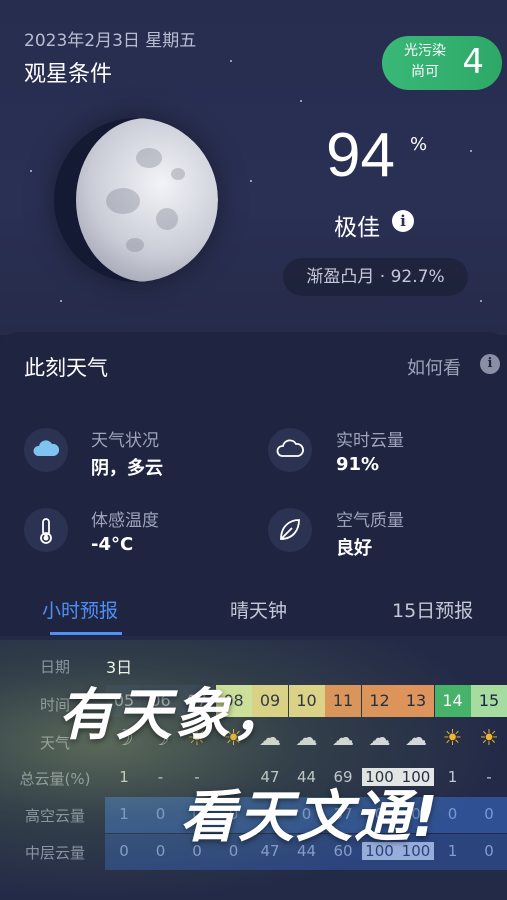 The width and height of the screenshot is (507, 900). I want to click on row-label-high-cloud: 高空云量, so click(54, 816).